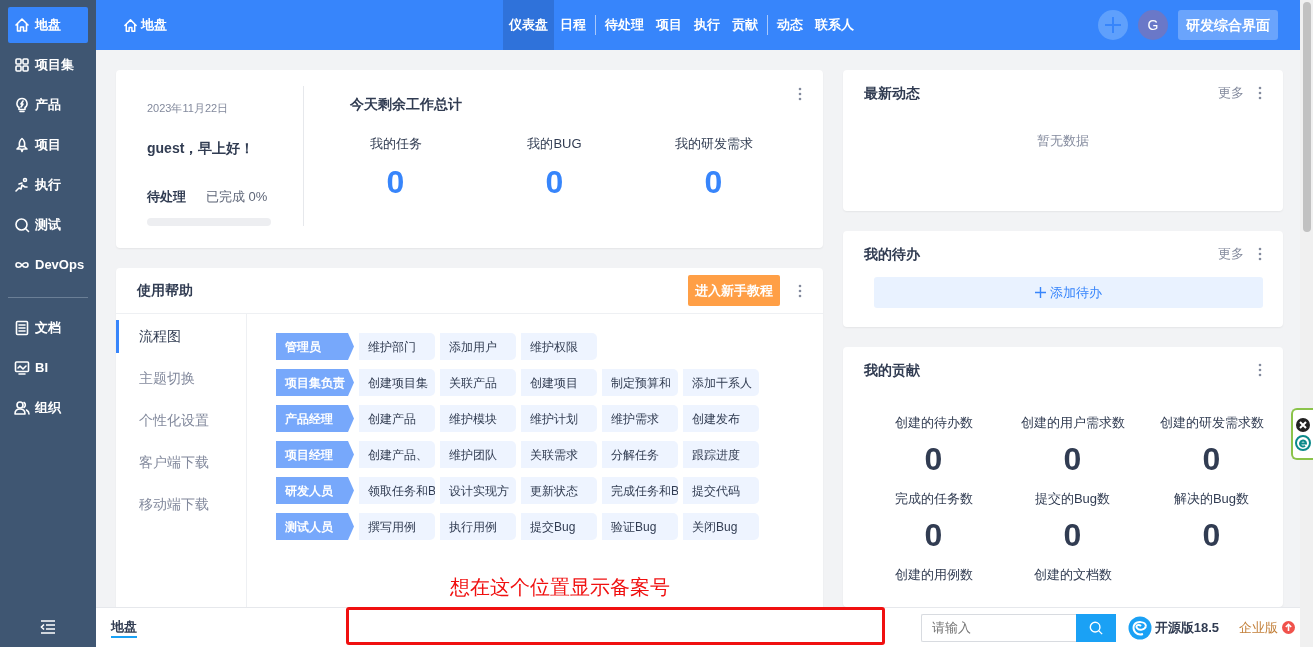 The height and width of the screenshot is (647, 1313). Describe the element at coordinates (315, 526) in the screenshot. I see `role-tag: 测试人员` at that location.